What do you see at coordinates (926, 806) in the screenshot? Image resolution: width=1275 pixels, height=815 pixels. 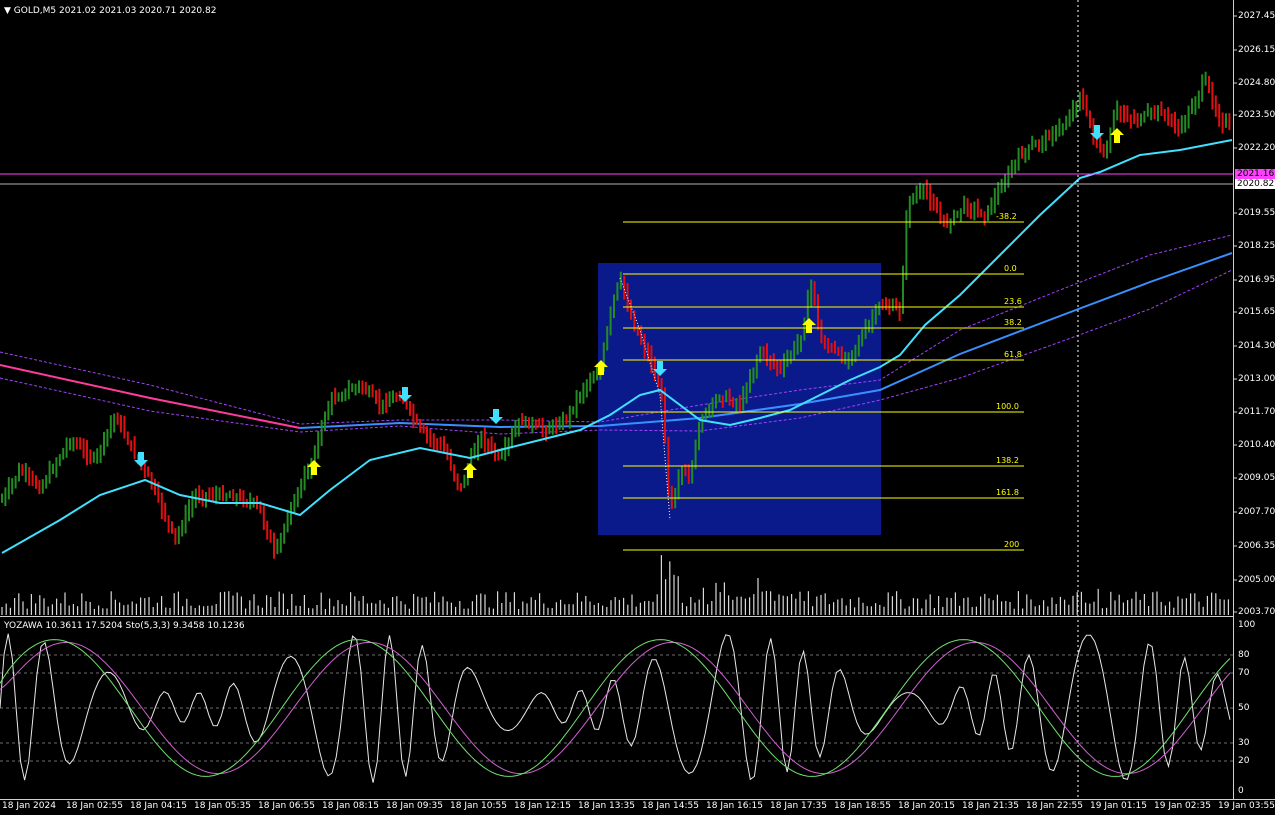 I see `time-tick-label: 18 Jan 20:15` at bounding box center [926, 806].